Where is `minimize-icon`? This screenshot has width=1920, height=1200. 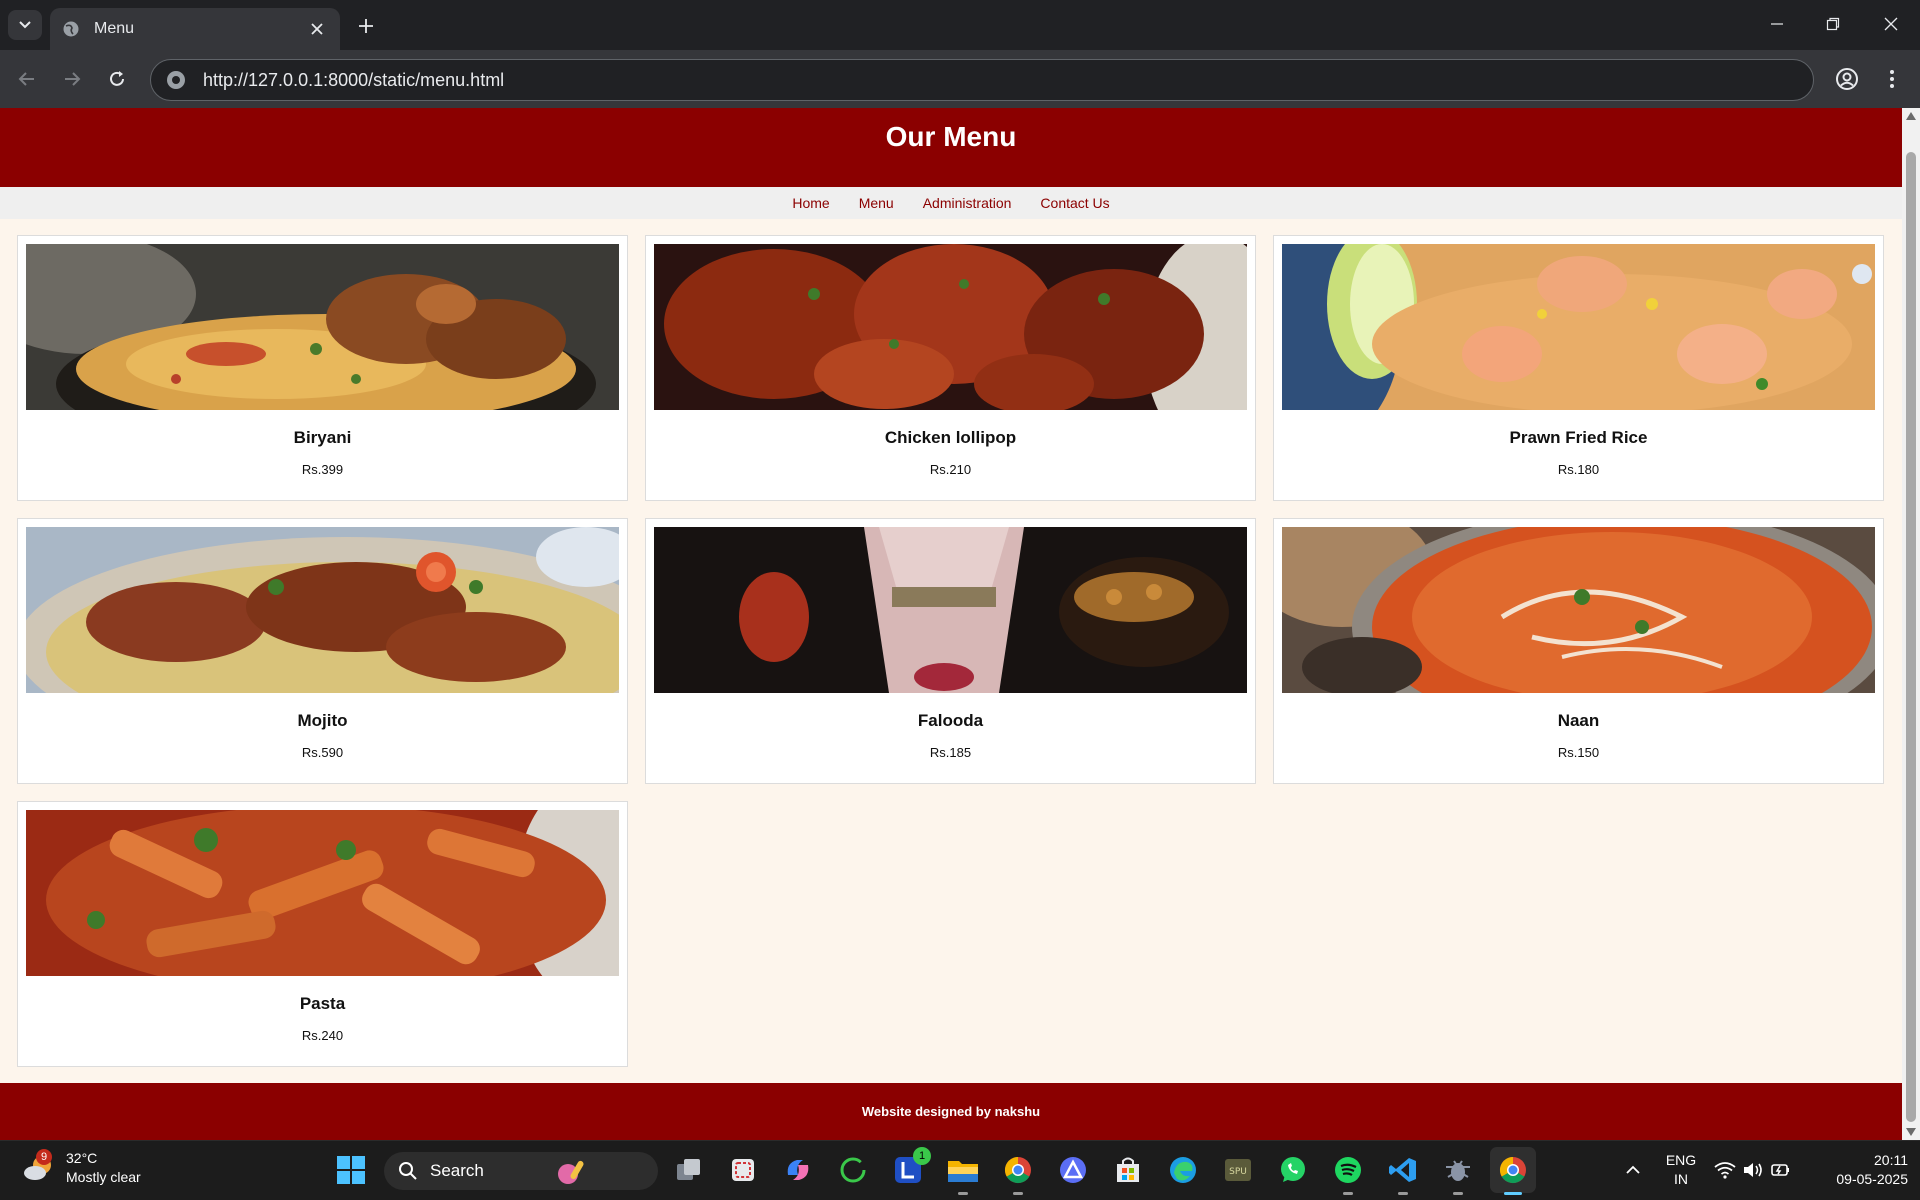
minimize-icon is located at coordinates (1777, 24).